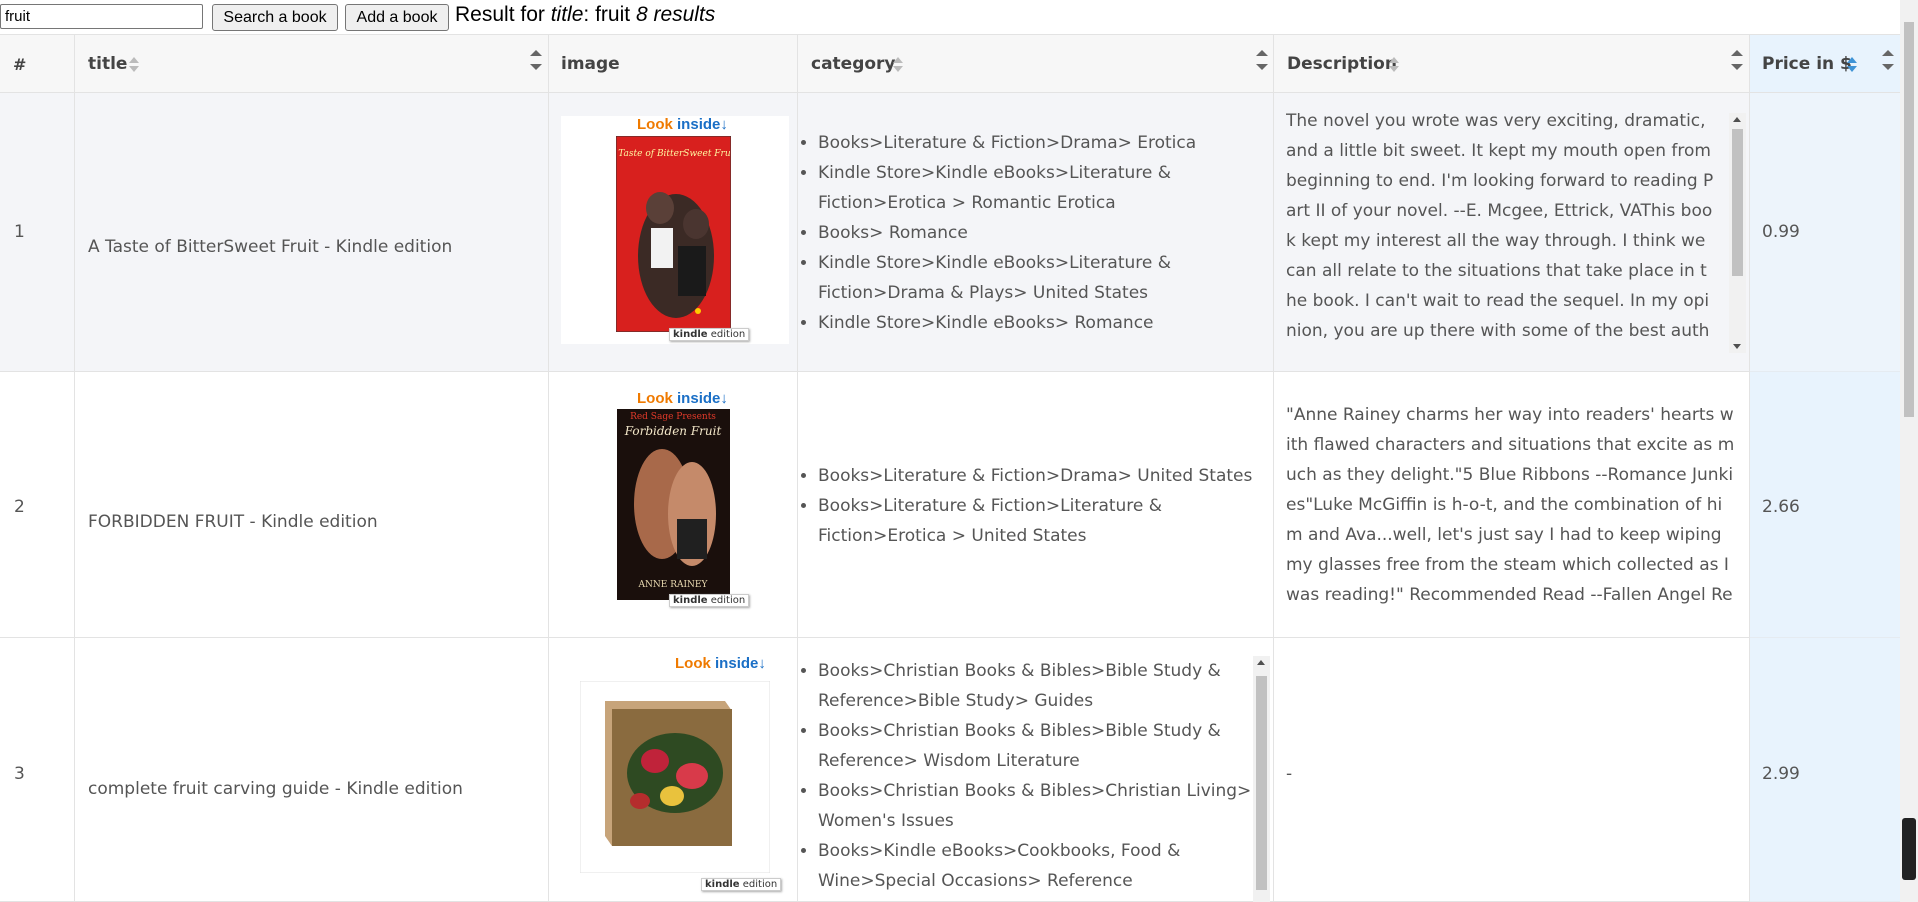 This screenshot has height=902, width=1918. I want to click on description-text: -, so click(1289, 774).